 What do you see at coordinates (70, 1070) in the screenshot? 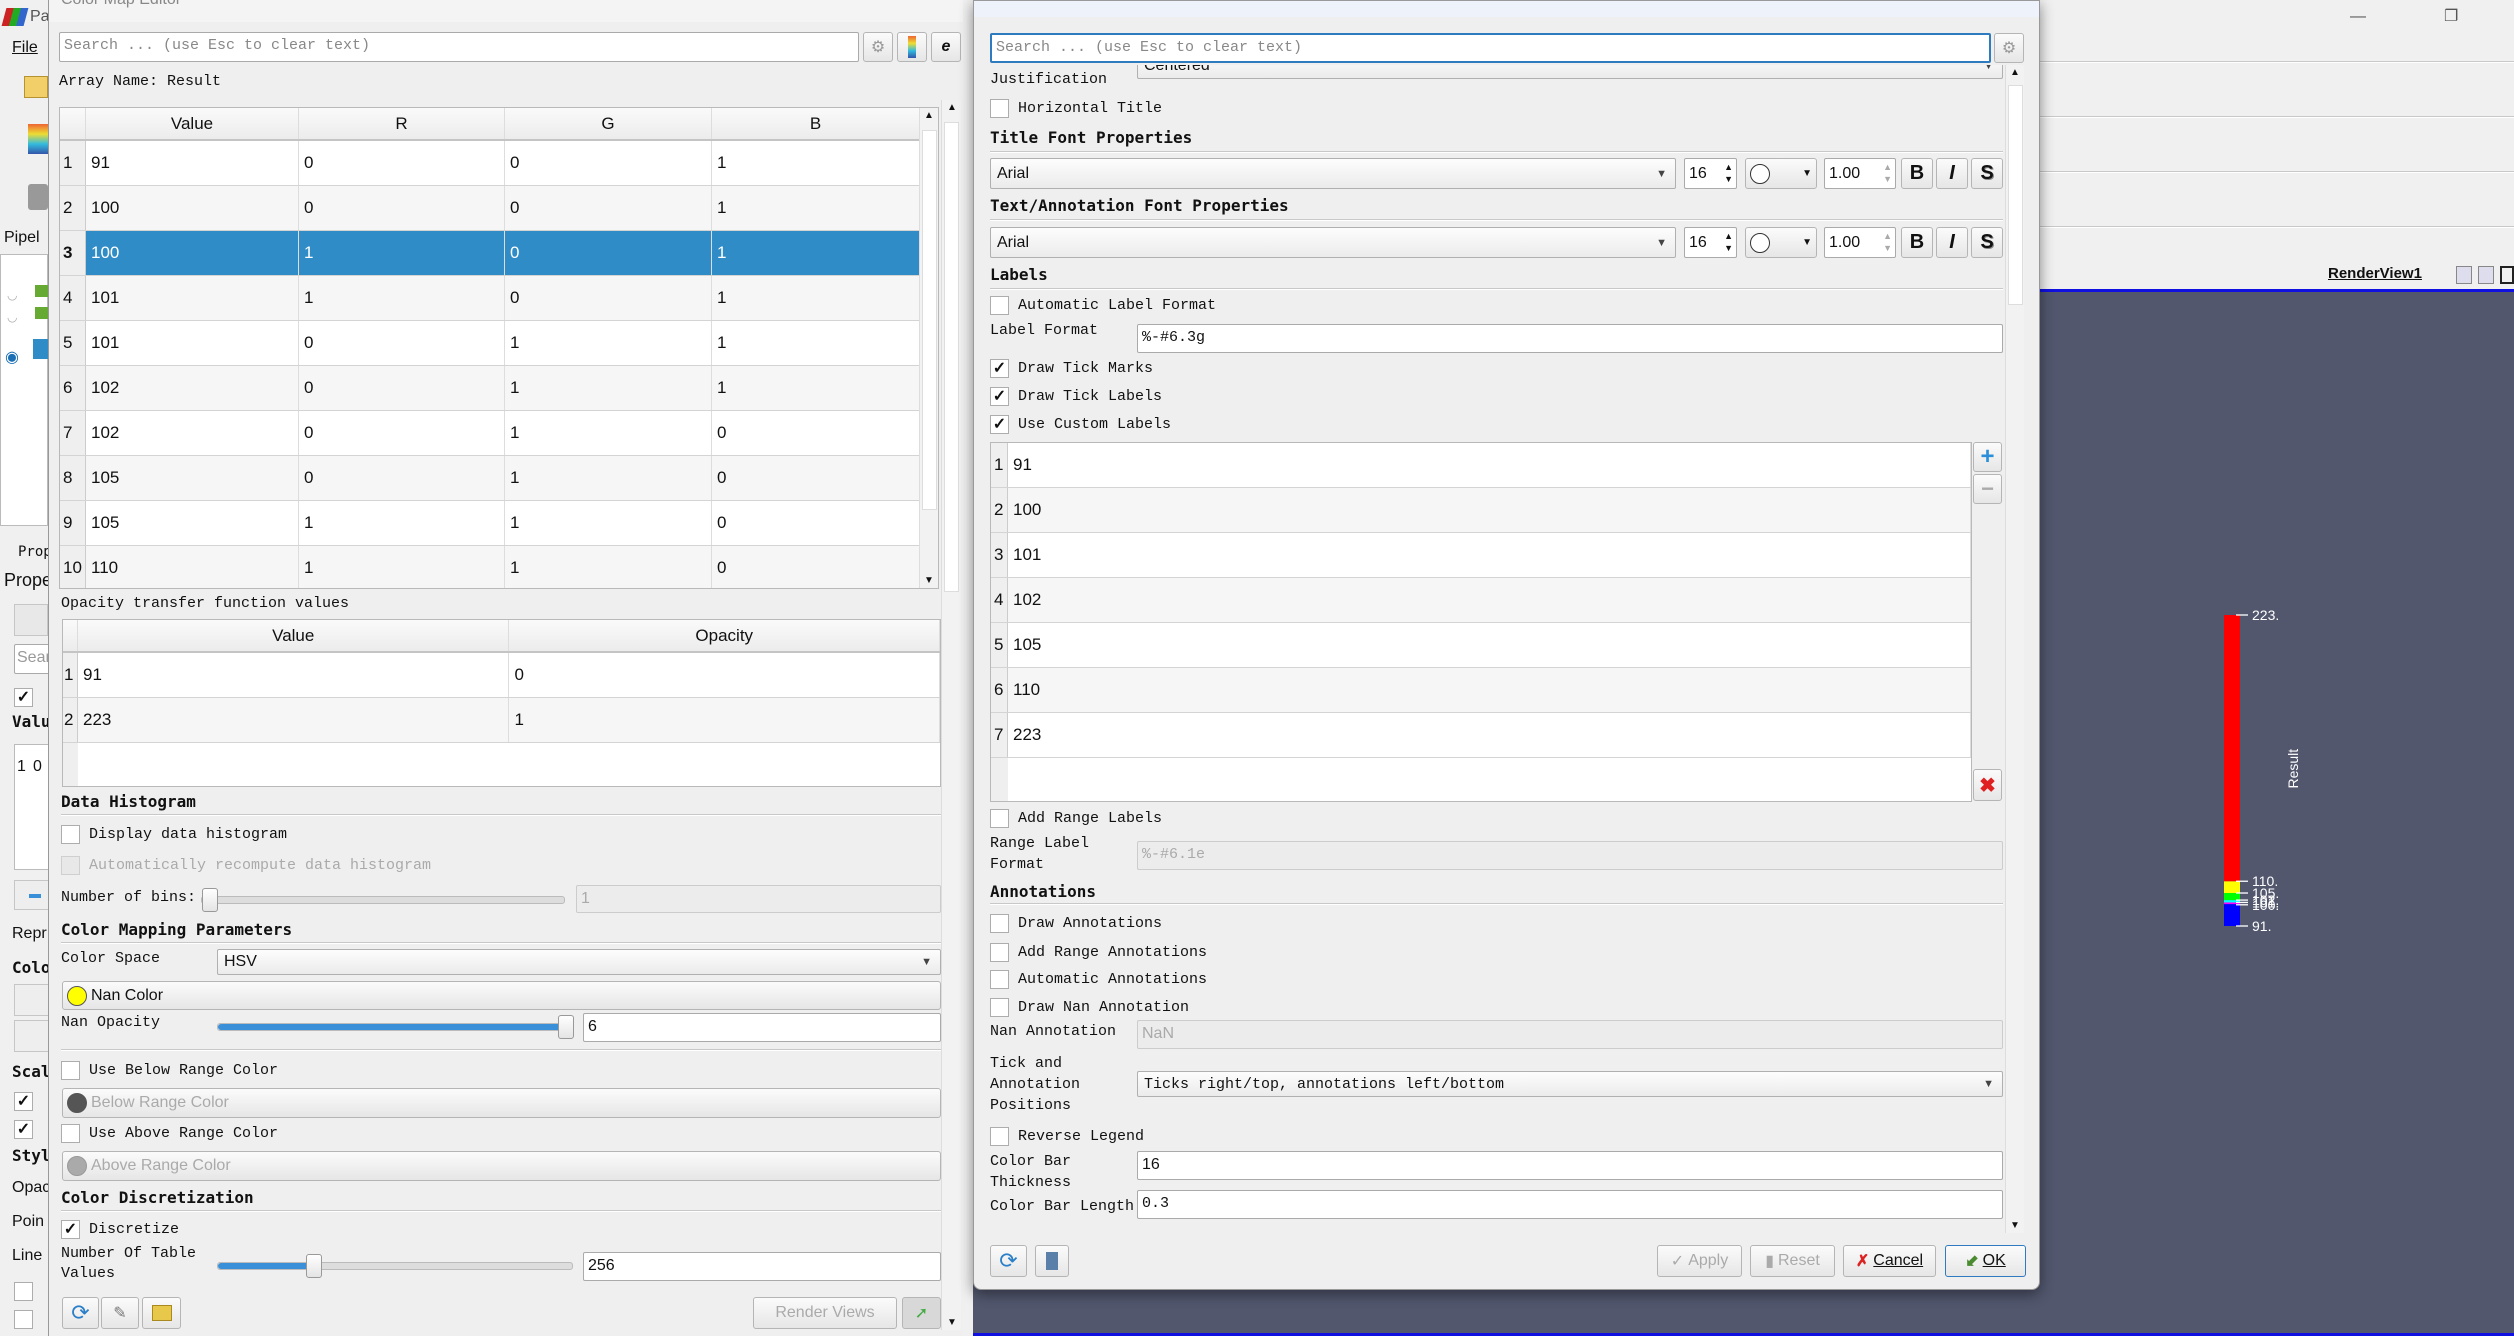
I see `use-below-range-checkbox` at bounding box center [70, 1070].